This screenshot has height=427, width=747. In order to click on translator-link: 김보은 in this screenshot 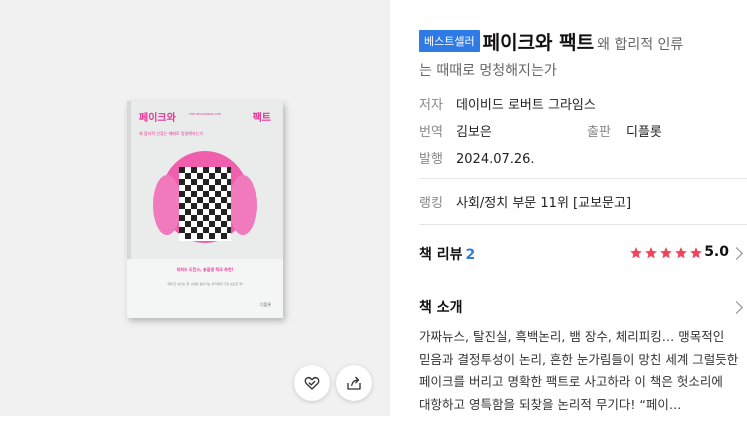, I will do `click(474, 132)`.